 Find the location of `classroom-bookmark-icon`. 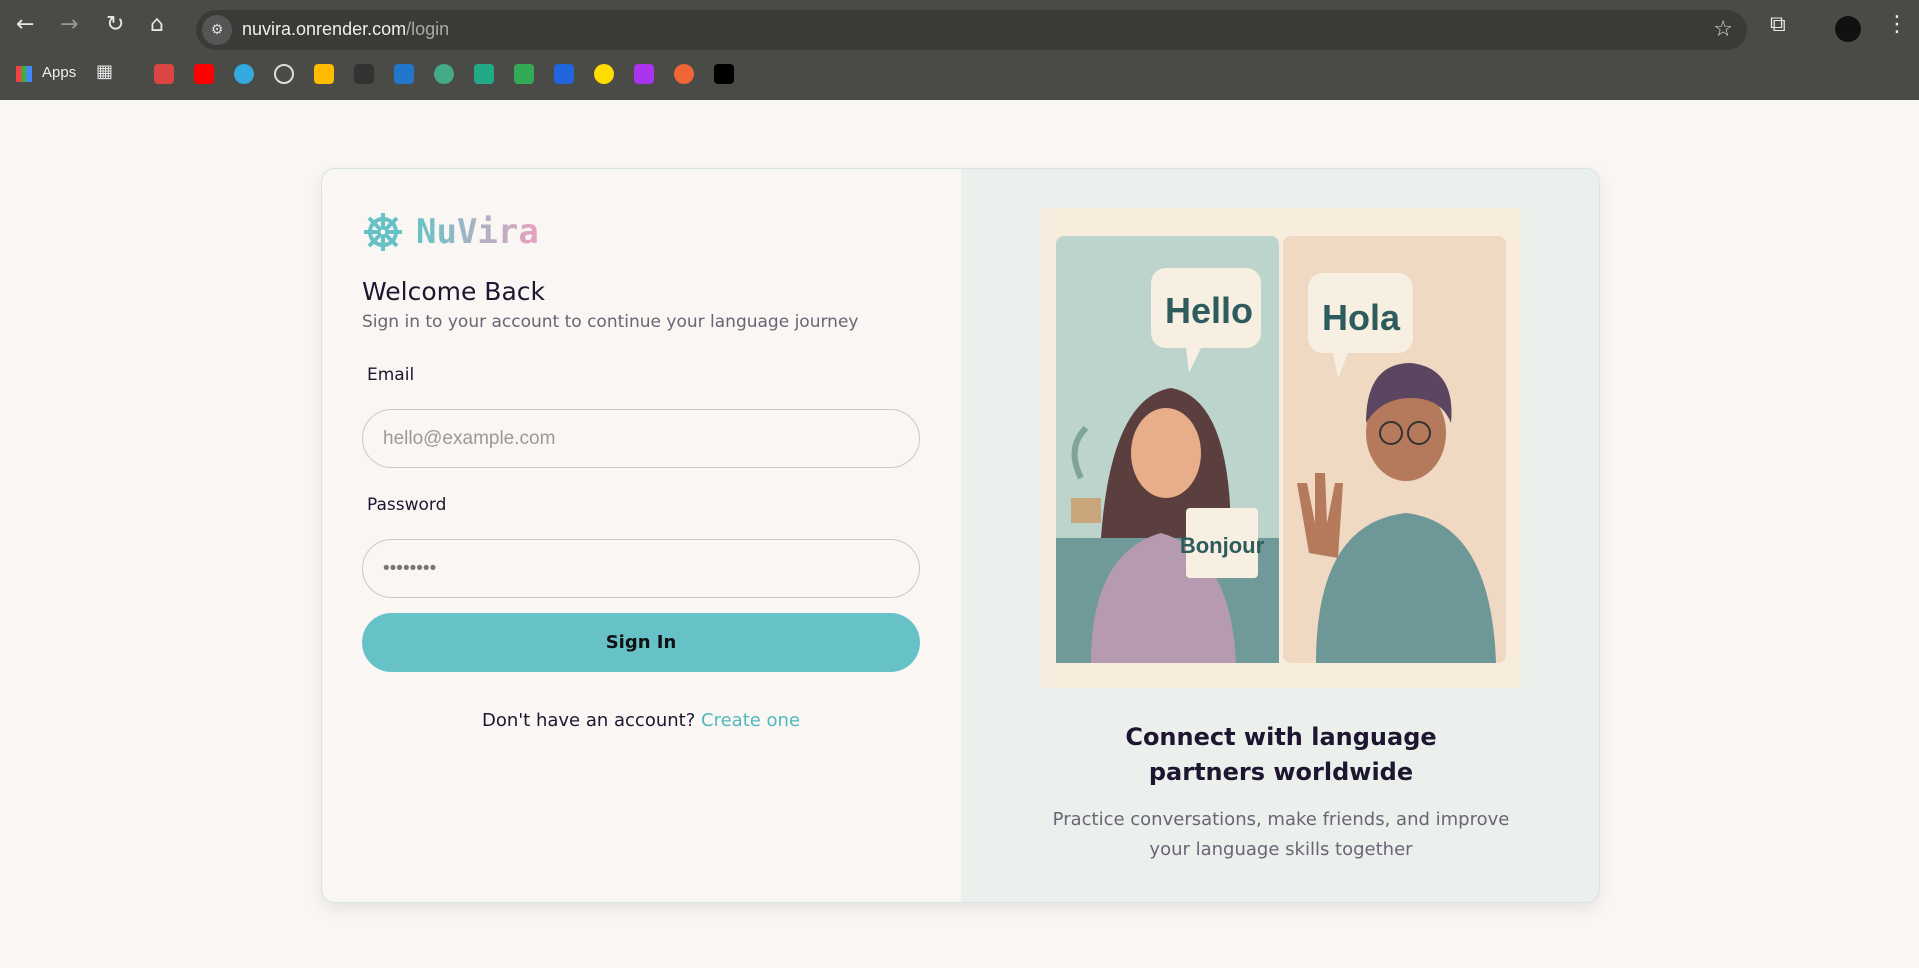

classroom-bookmark-icon is located at coordinates (324, 74).